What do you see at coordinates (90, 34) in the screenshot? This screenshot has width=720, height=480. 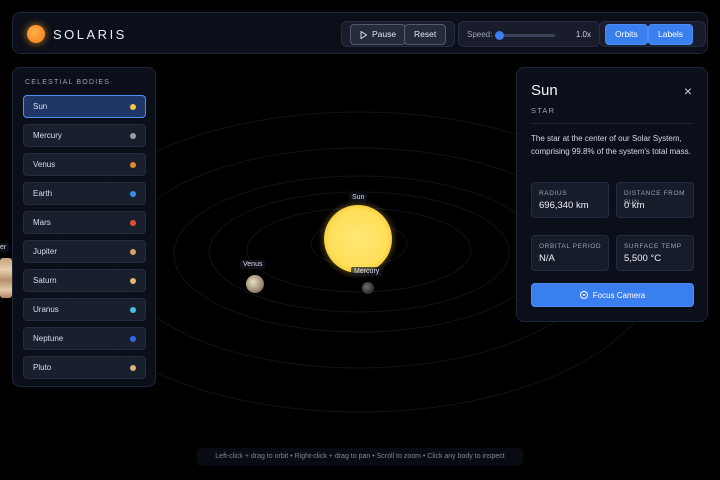 I see `brand-title: SOLARIS` at bounding box center [90, 34].